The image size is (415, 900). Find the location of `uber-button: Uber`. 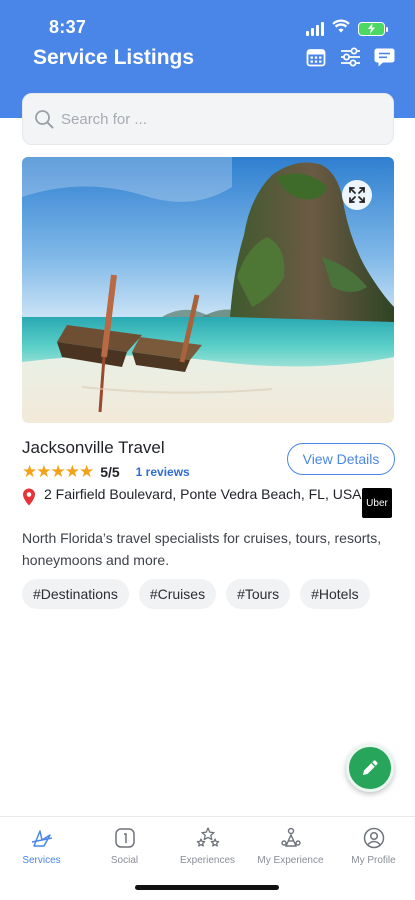

uber-button: Uber is located at coordinates (377, 503).